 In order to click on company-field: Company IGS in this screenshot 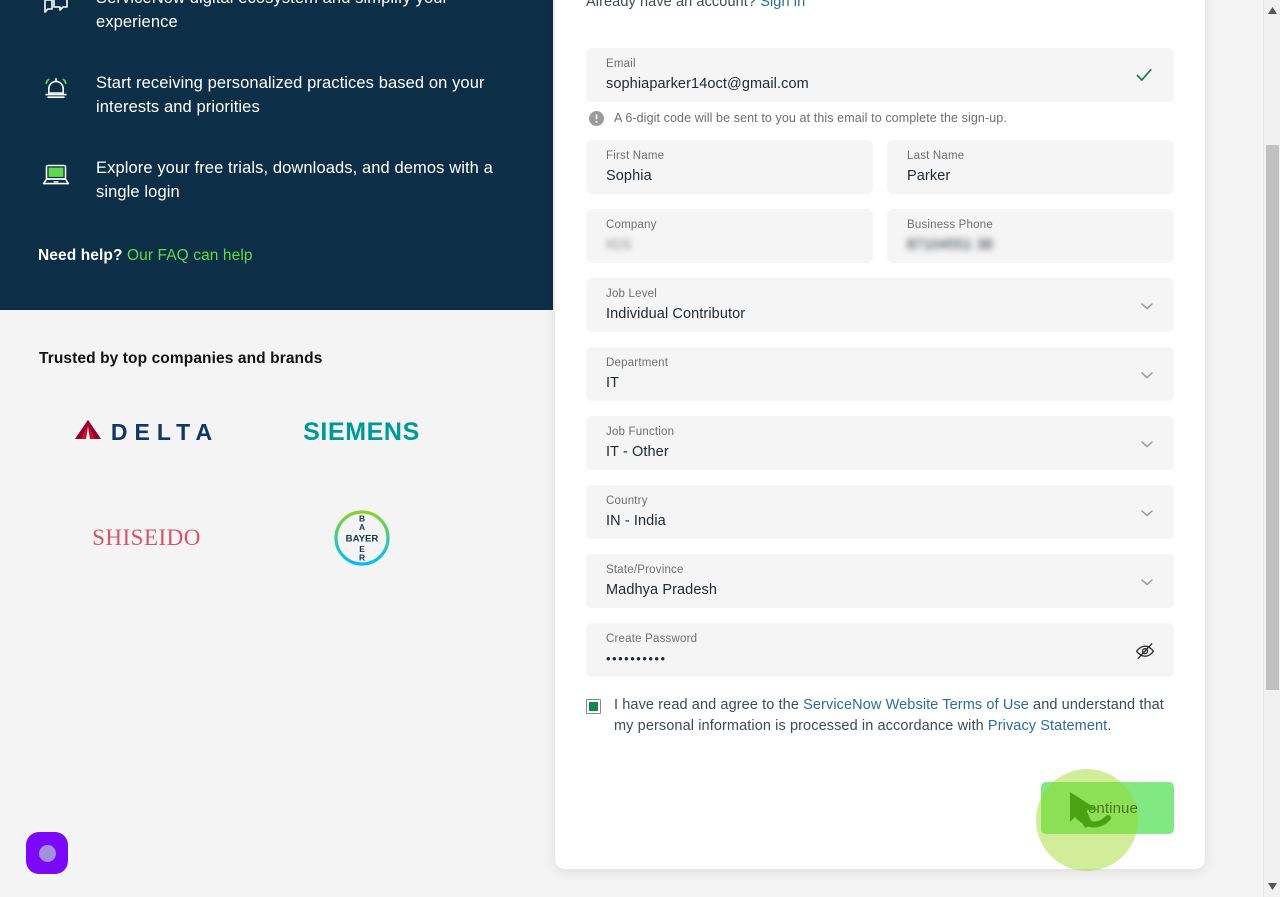, I will do `click(729, 236)`.